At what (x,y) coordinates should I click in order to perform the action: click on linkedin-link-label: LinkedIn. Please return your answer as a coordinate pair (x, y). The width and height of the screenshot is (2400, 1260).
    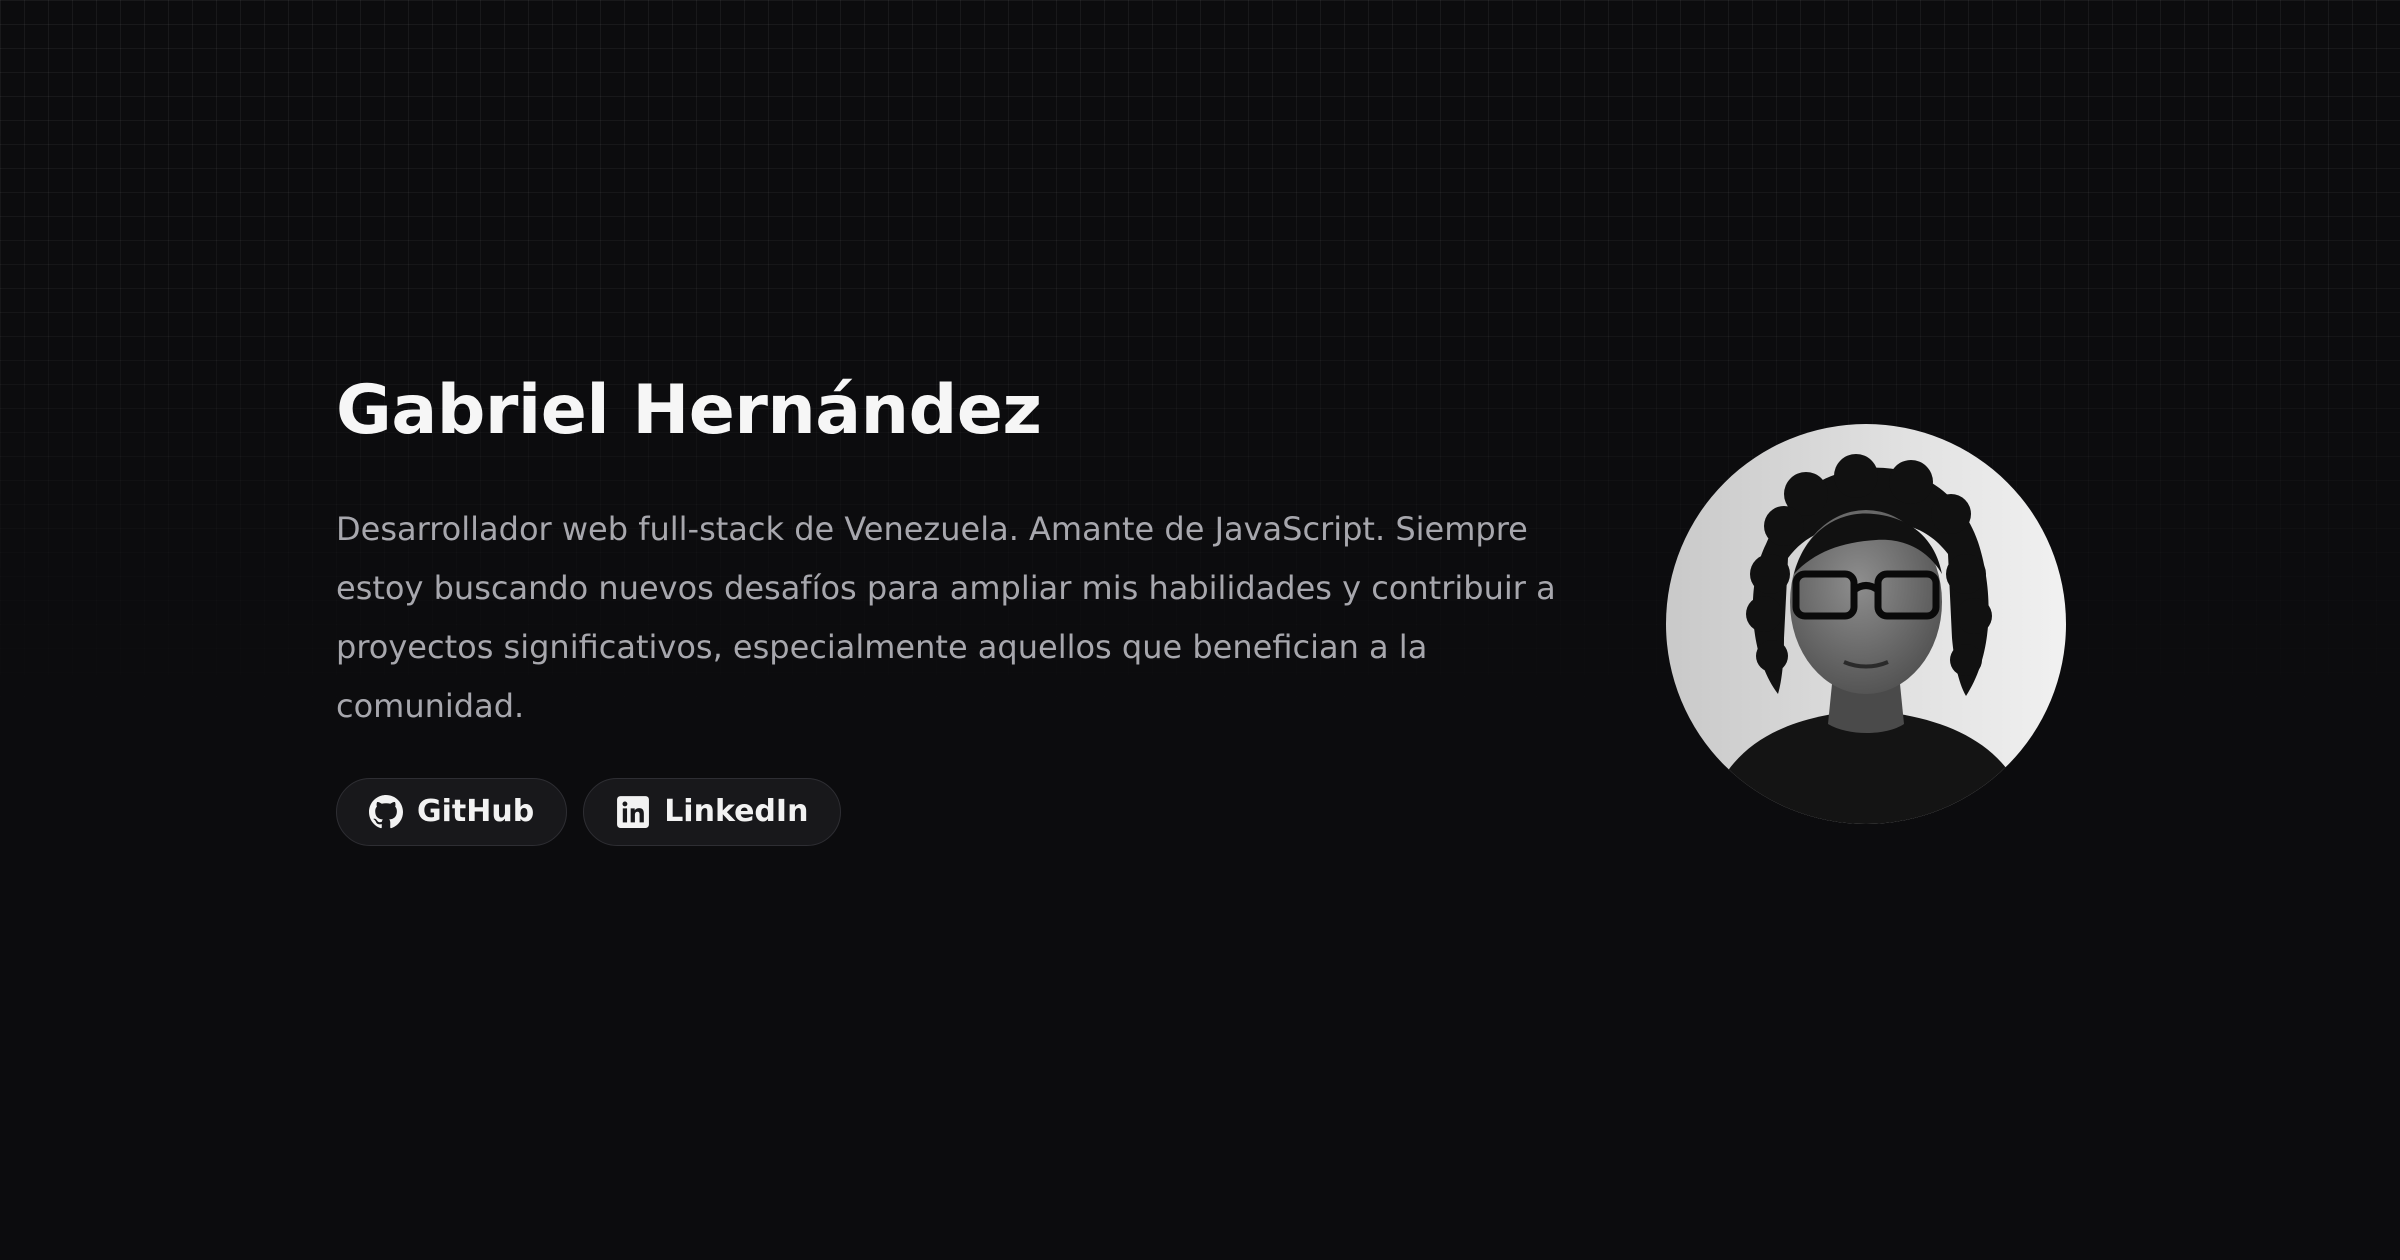
    Looking at the image, I should click on (736, 812).